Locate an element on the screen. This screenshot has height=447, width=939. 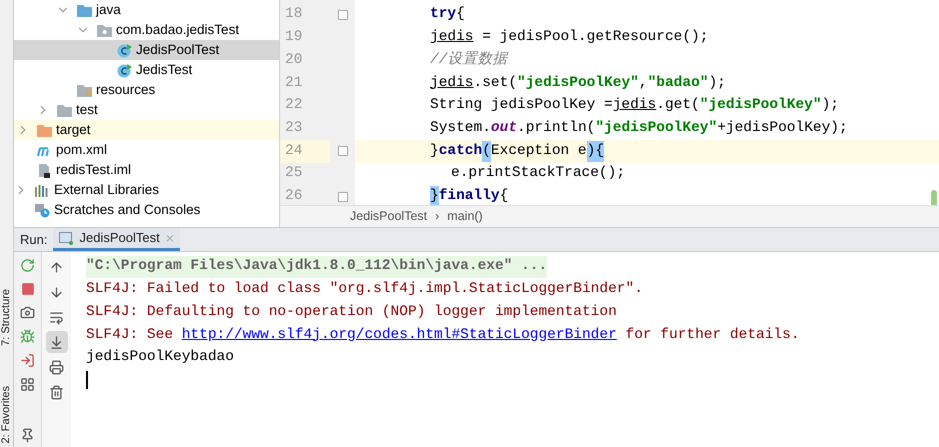
line-number: 23 is located at coordinates (294, 128).